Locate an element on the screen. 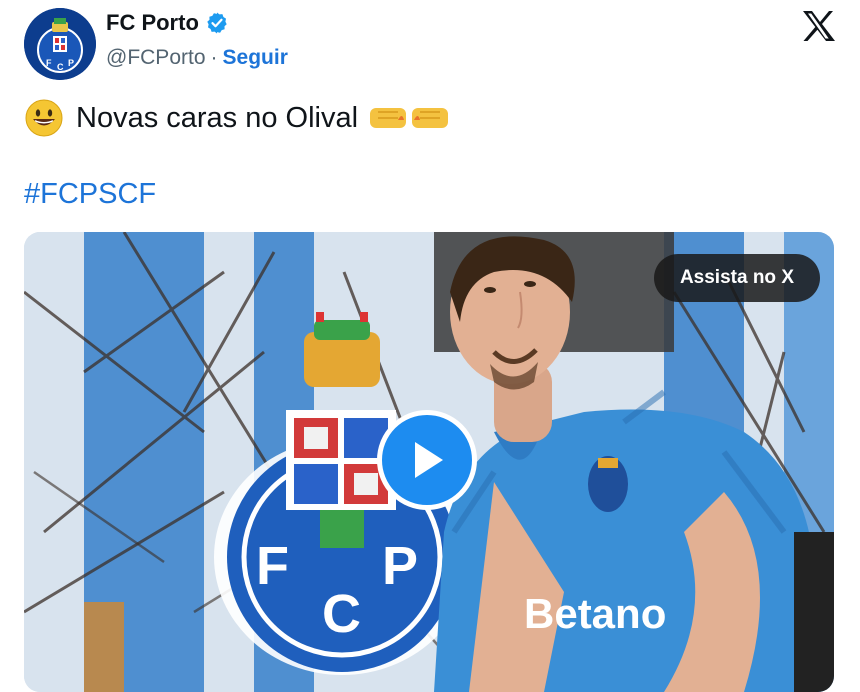 The image size is (860, 692). name-row: FC Porto is located at coordinates (167, 23).